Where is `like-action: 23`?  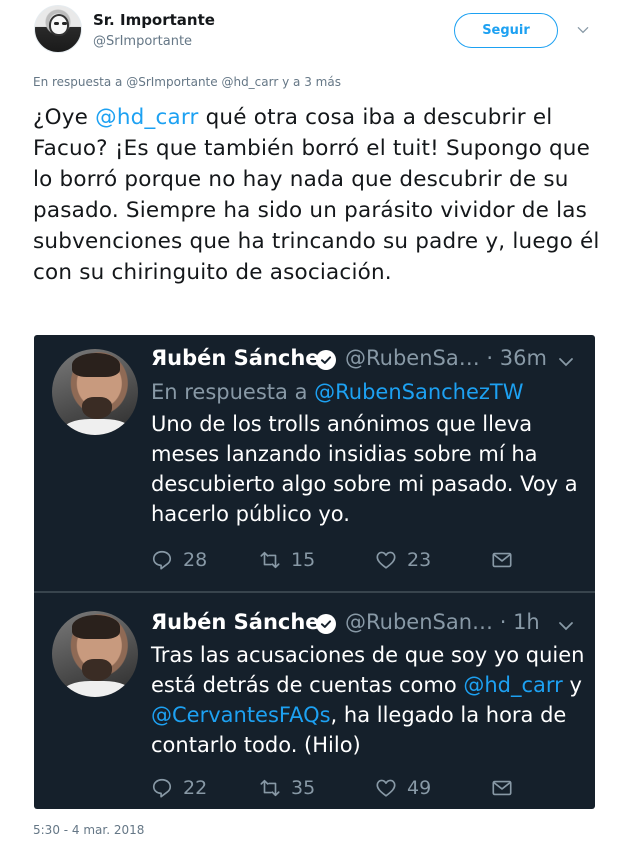
like-action: 23 is located at coordinates (433, 560).